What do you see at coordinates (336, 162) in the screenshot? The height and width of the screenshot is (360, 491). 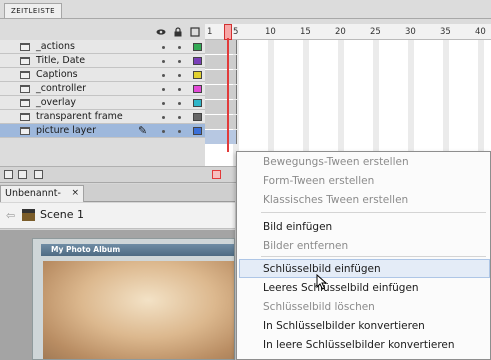 I see `menu-item-create-motion-tween: Bewegungs-Tween erstellen` at bounding box center [336, 162].